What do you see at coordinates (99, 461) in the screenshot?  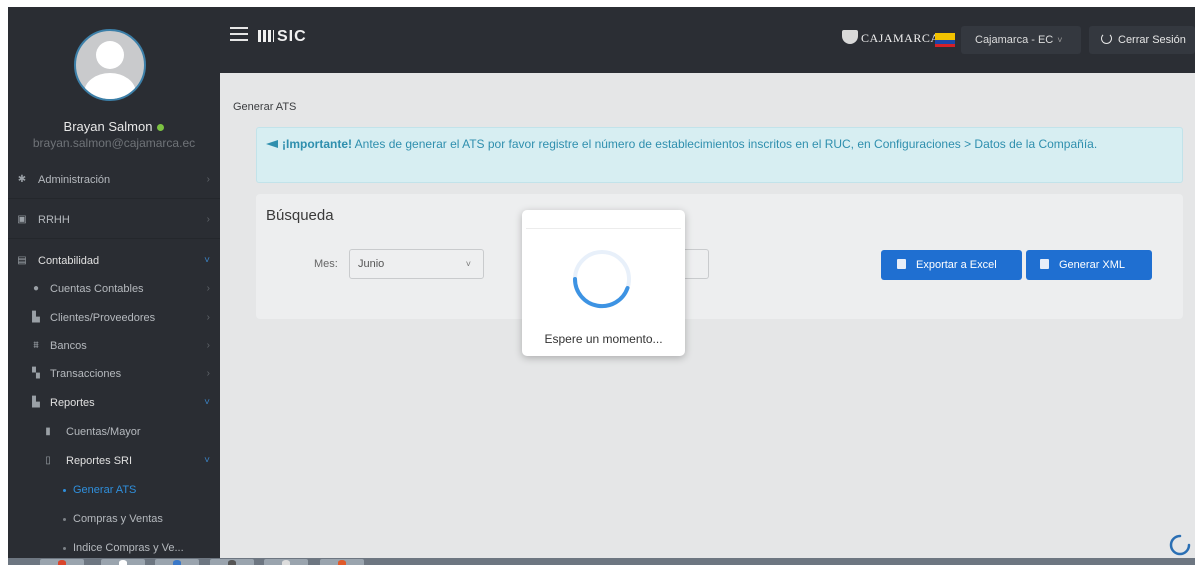 I see `sidebar-item-label: Reportes SRI` at bounding box center [99, 461].